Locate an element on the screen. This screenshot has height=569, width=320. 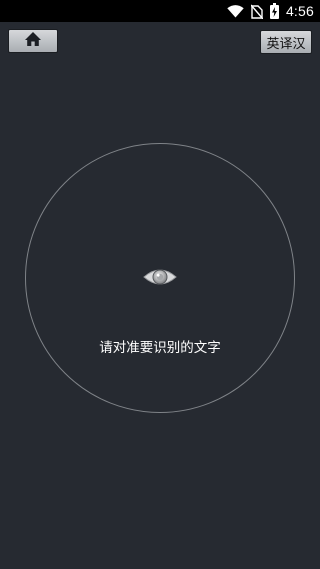
status-bar: 4:56 is located at coordinates (160, 11).